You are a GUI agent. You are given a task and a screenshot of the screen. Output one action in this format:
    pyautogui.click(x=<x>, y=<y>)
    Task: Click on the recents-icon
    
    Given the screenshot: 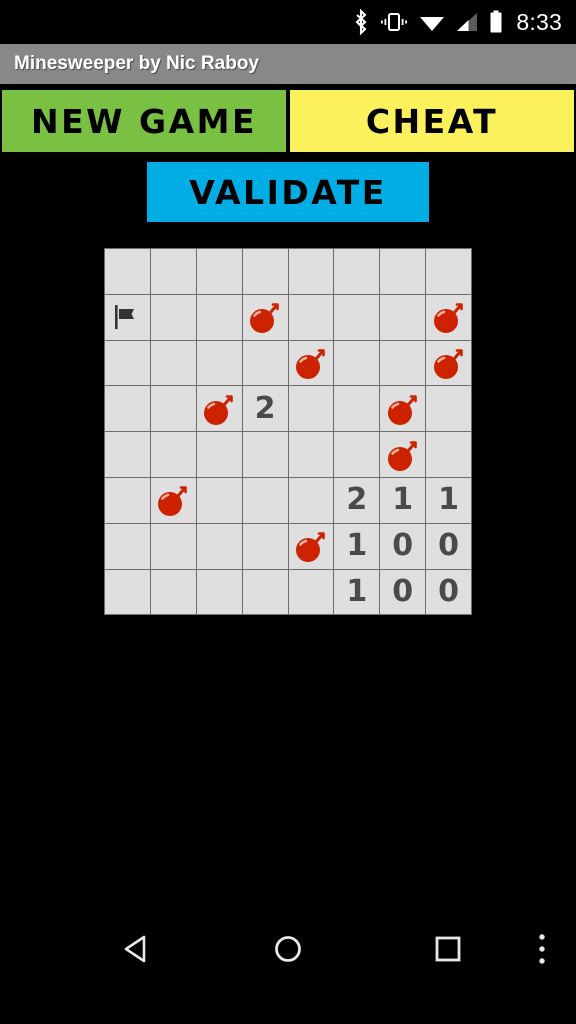 What is the action you would take?
    pyautogui.click(x=448, y=951)
    